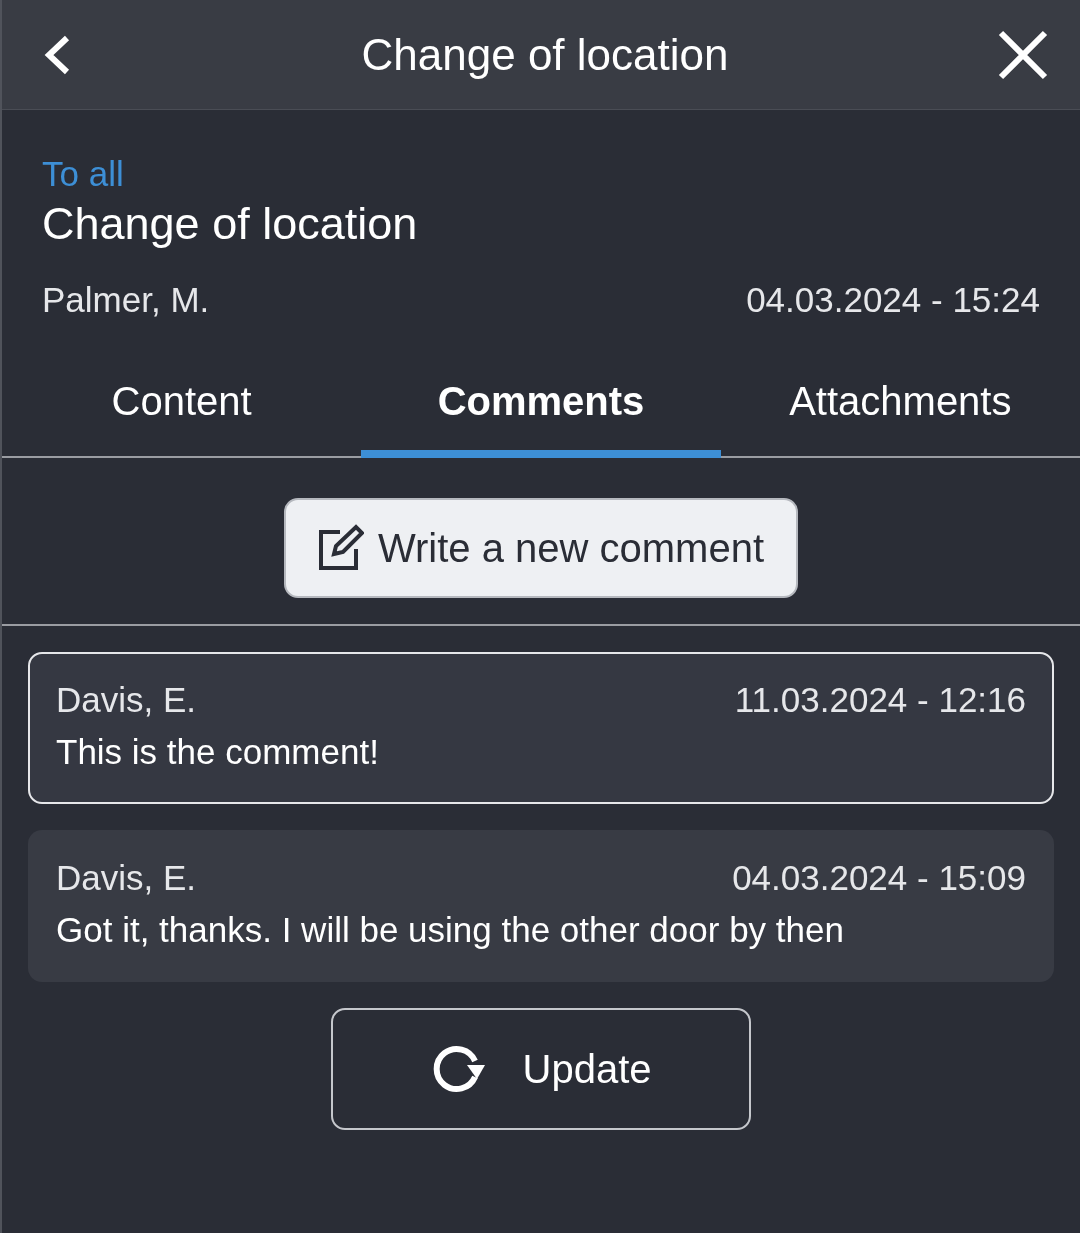  What do you see at coordinates (541, 405) in the screenshot?
I see `tab: Comments` at bounding box center [541, 405].